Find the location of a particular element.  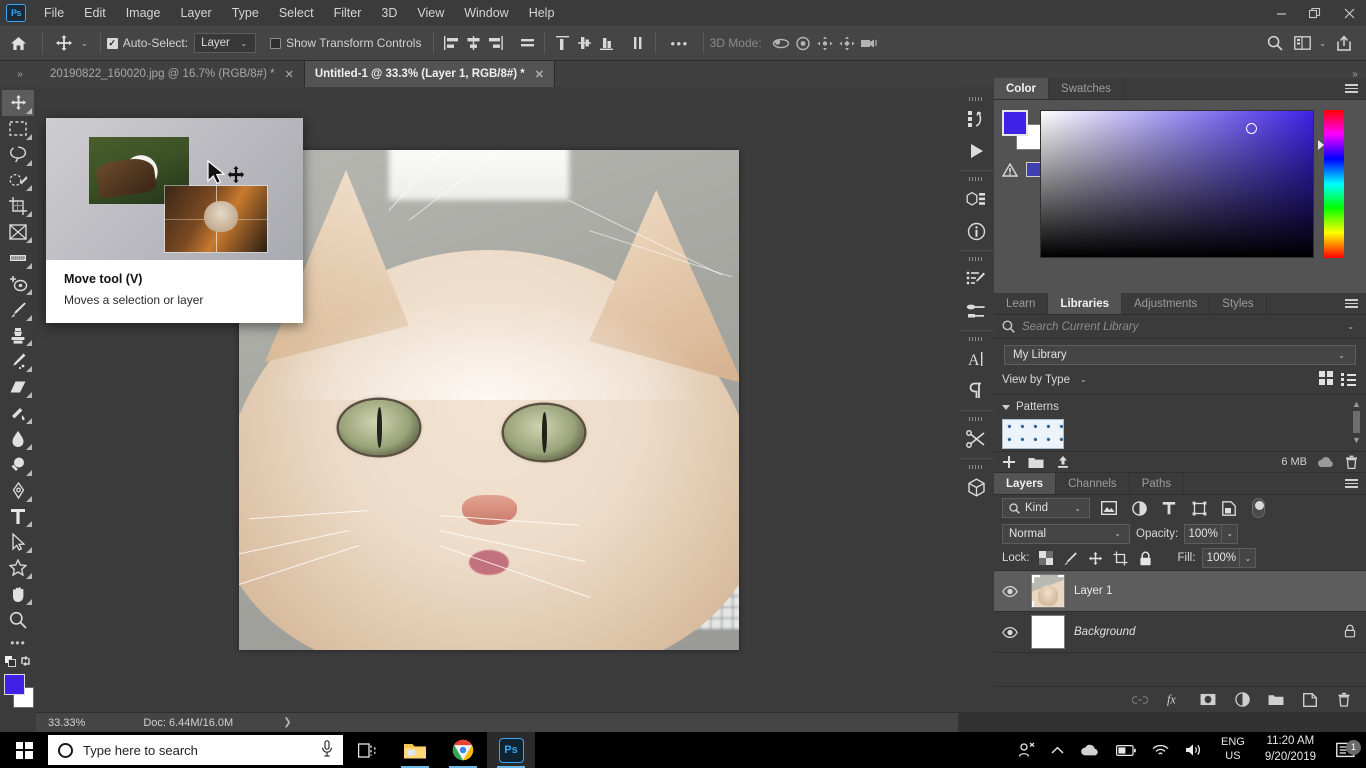

tool-gradient is located at coordinates (18, 413).